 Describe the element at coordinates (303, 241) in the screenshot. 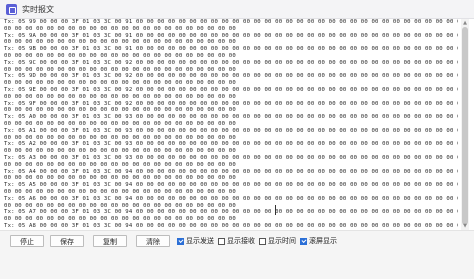

I see `scroll-display-check-icon` at that location.